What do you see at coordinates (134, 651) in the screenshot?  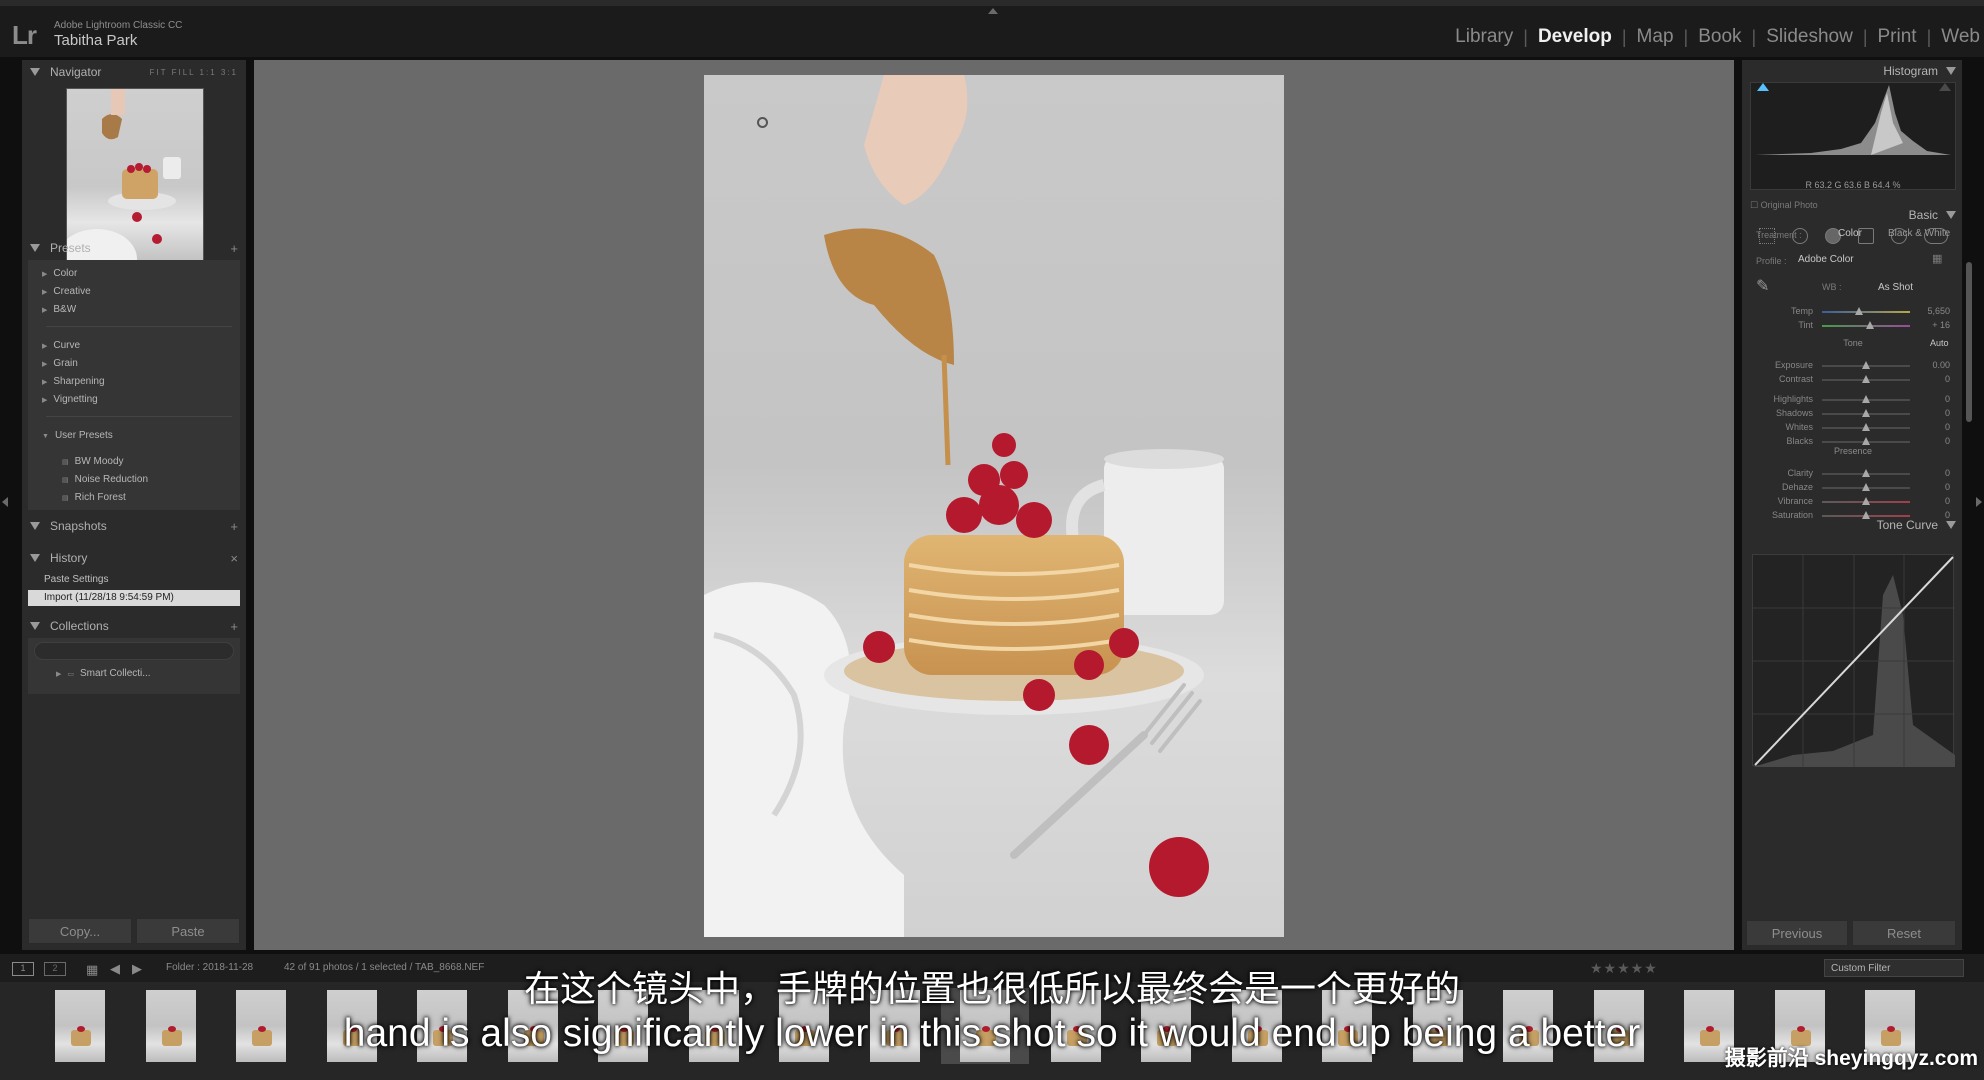 I see `collection-filter-input` at bounding box center [134, 651].